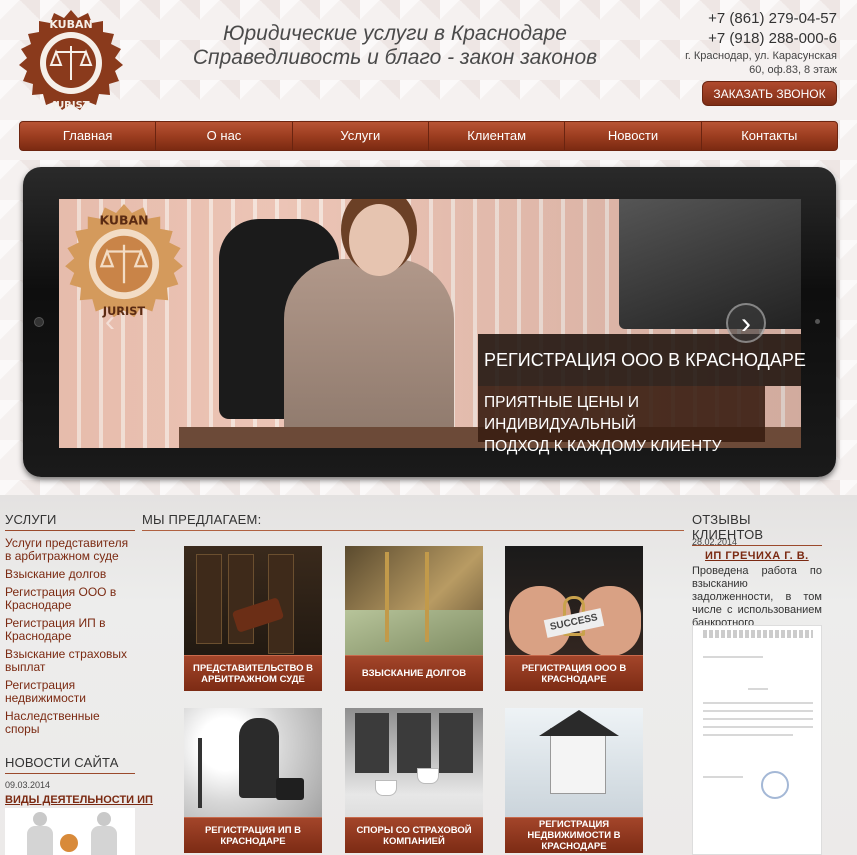 The width and height of the screenshot is (857, 855). I want to click on news-figure-head-b, so click(104, 819).